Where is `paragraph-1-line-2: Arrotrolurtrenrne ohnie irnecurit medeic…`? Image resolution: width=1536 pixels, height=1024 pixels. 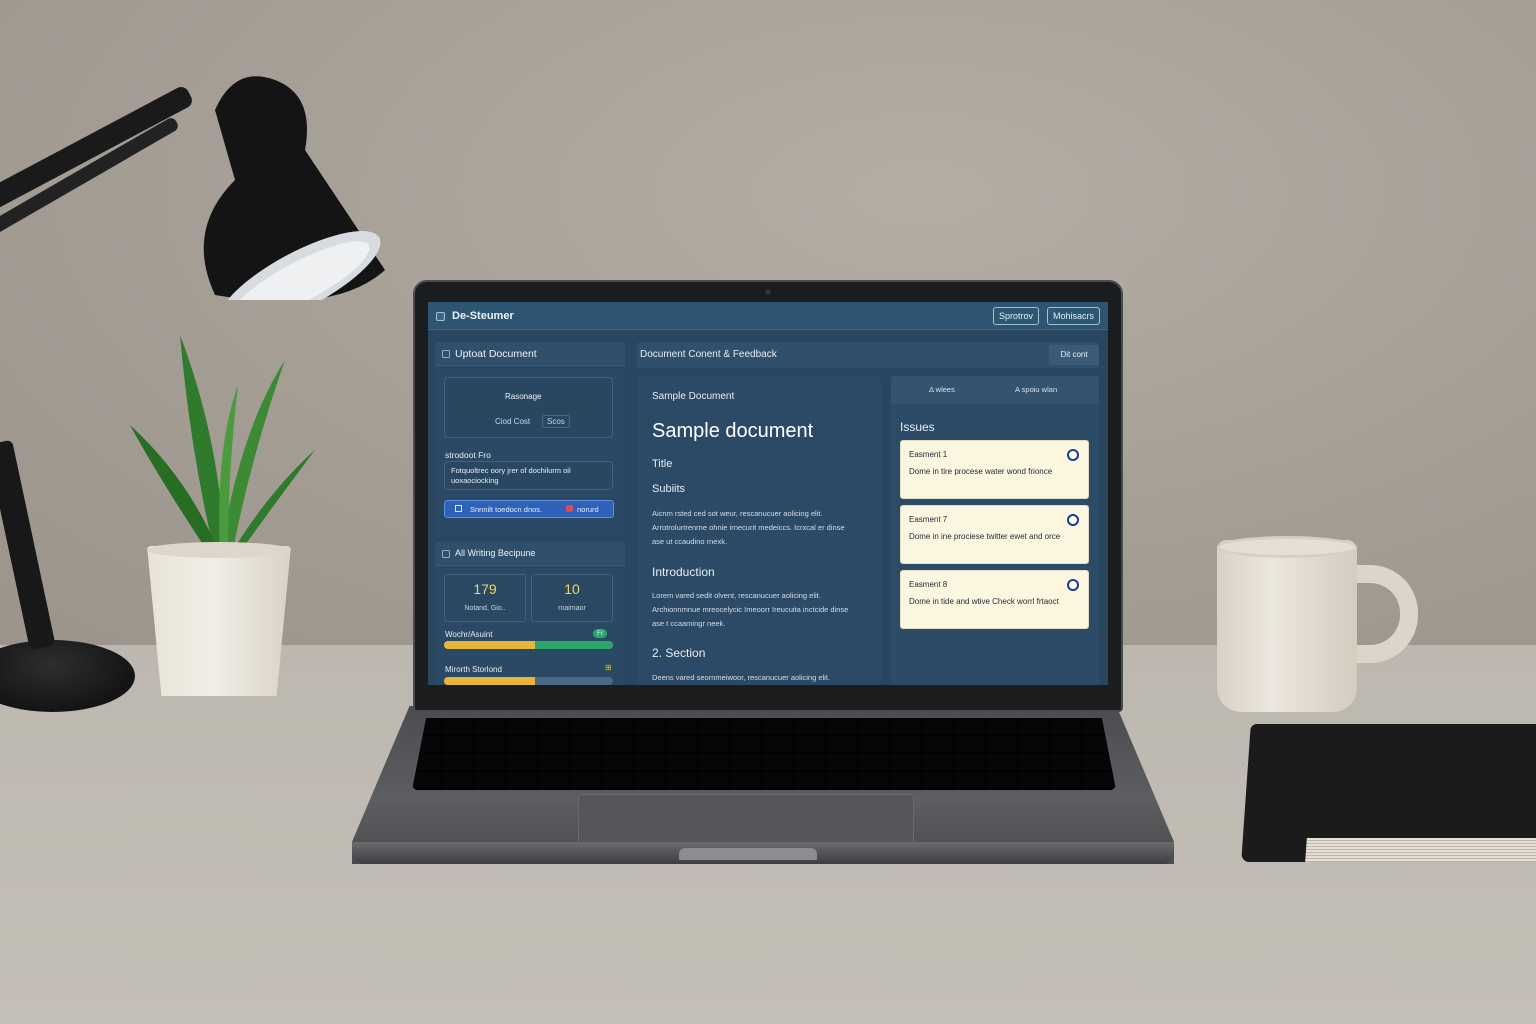
paragraph-1-line-2: Arrotrolurtrenrne ohnie irnecurit medeic… is located at coordinates (748, 527).